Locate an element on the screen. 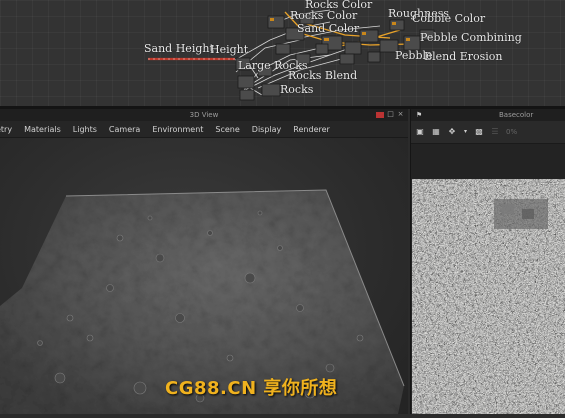 Image resolution: width=565 pixels, height=418 pixels. menu-camera: Camera is located at coordinates (124, 129).